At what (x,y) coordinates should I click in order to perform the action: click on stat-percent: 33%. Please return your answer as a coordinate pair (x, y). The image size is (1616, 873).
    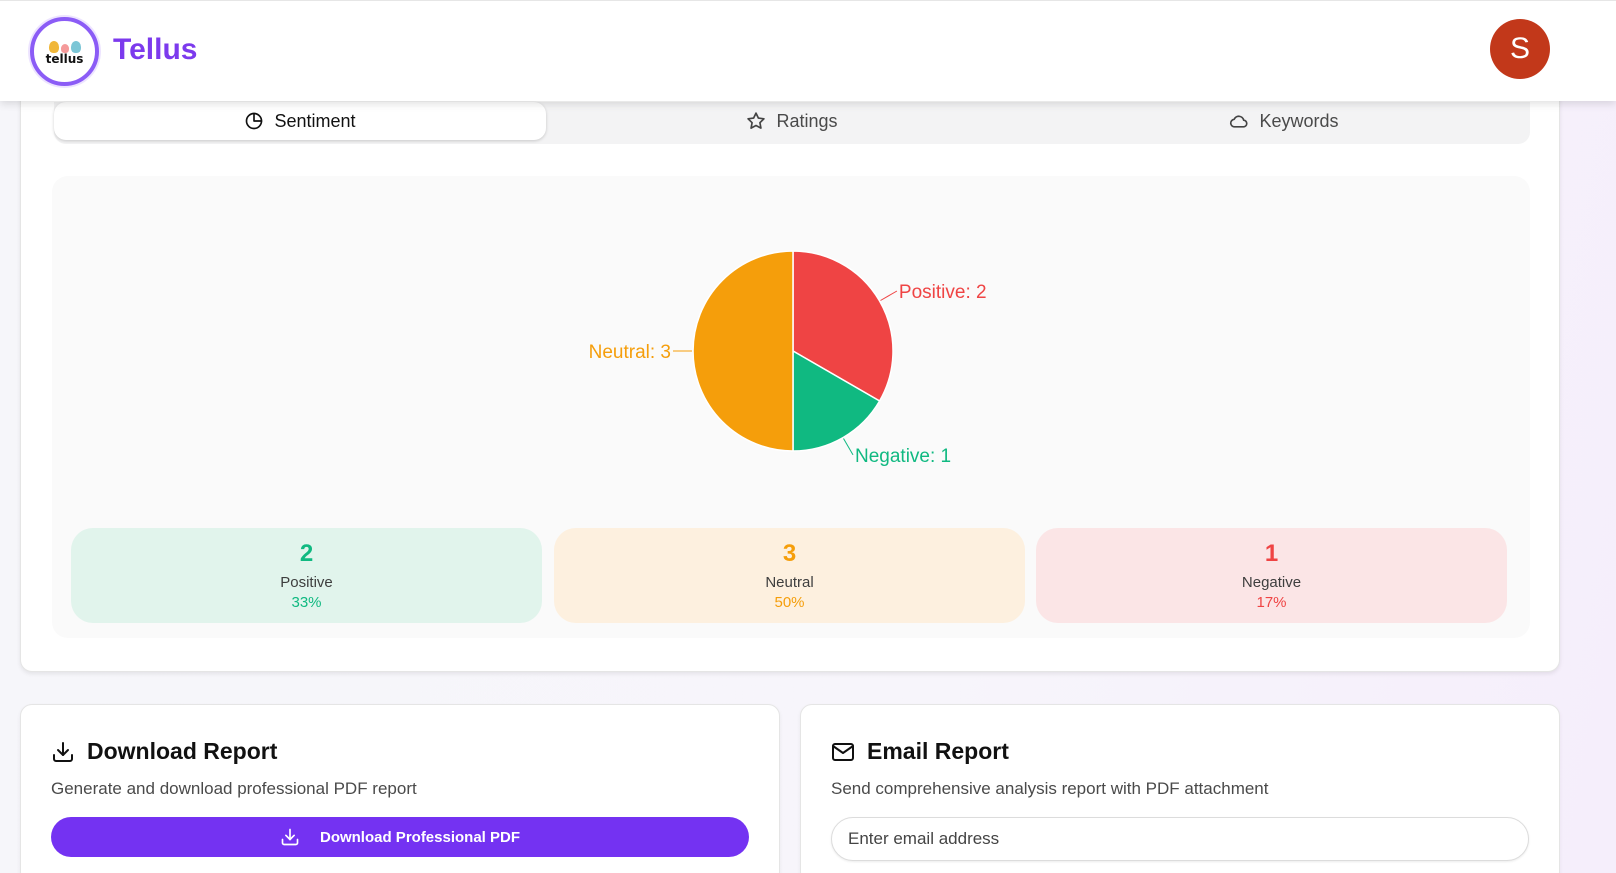
    Looking at the image, I should click on (306, 602).